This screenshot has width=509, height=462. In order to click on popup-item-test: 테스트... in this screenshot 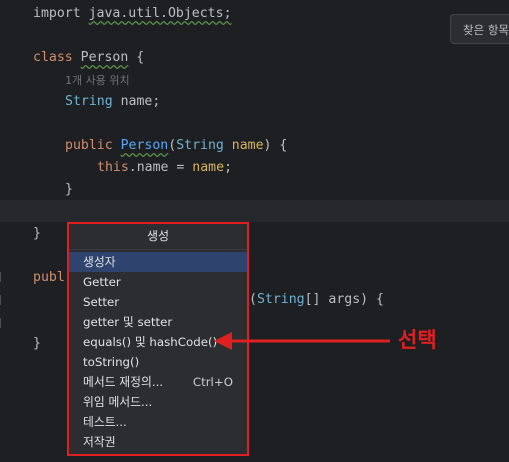, I will do `click(158, 422)`.